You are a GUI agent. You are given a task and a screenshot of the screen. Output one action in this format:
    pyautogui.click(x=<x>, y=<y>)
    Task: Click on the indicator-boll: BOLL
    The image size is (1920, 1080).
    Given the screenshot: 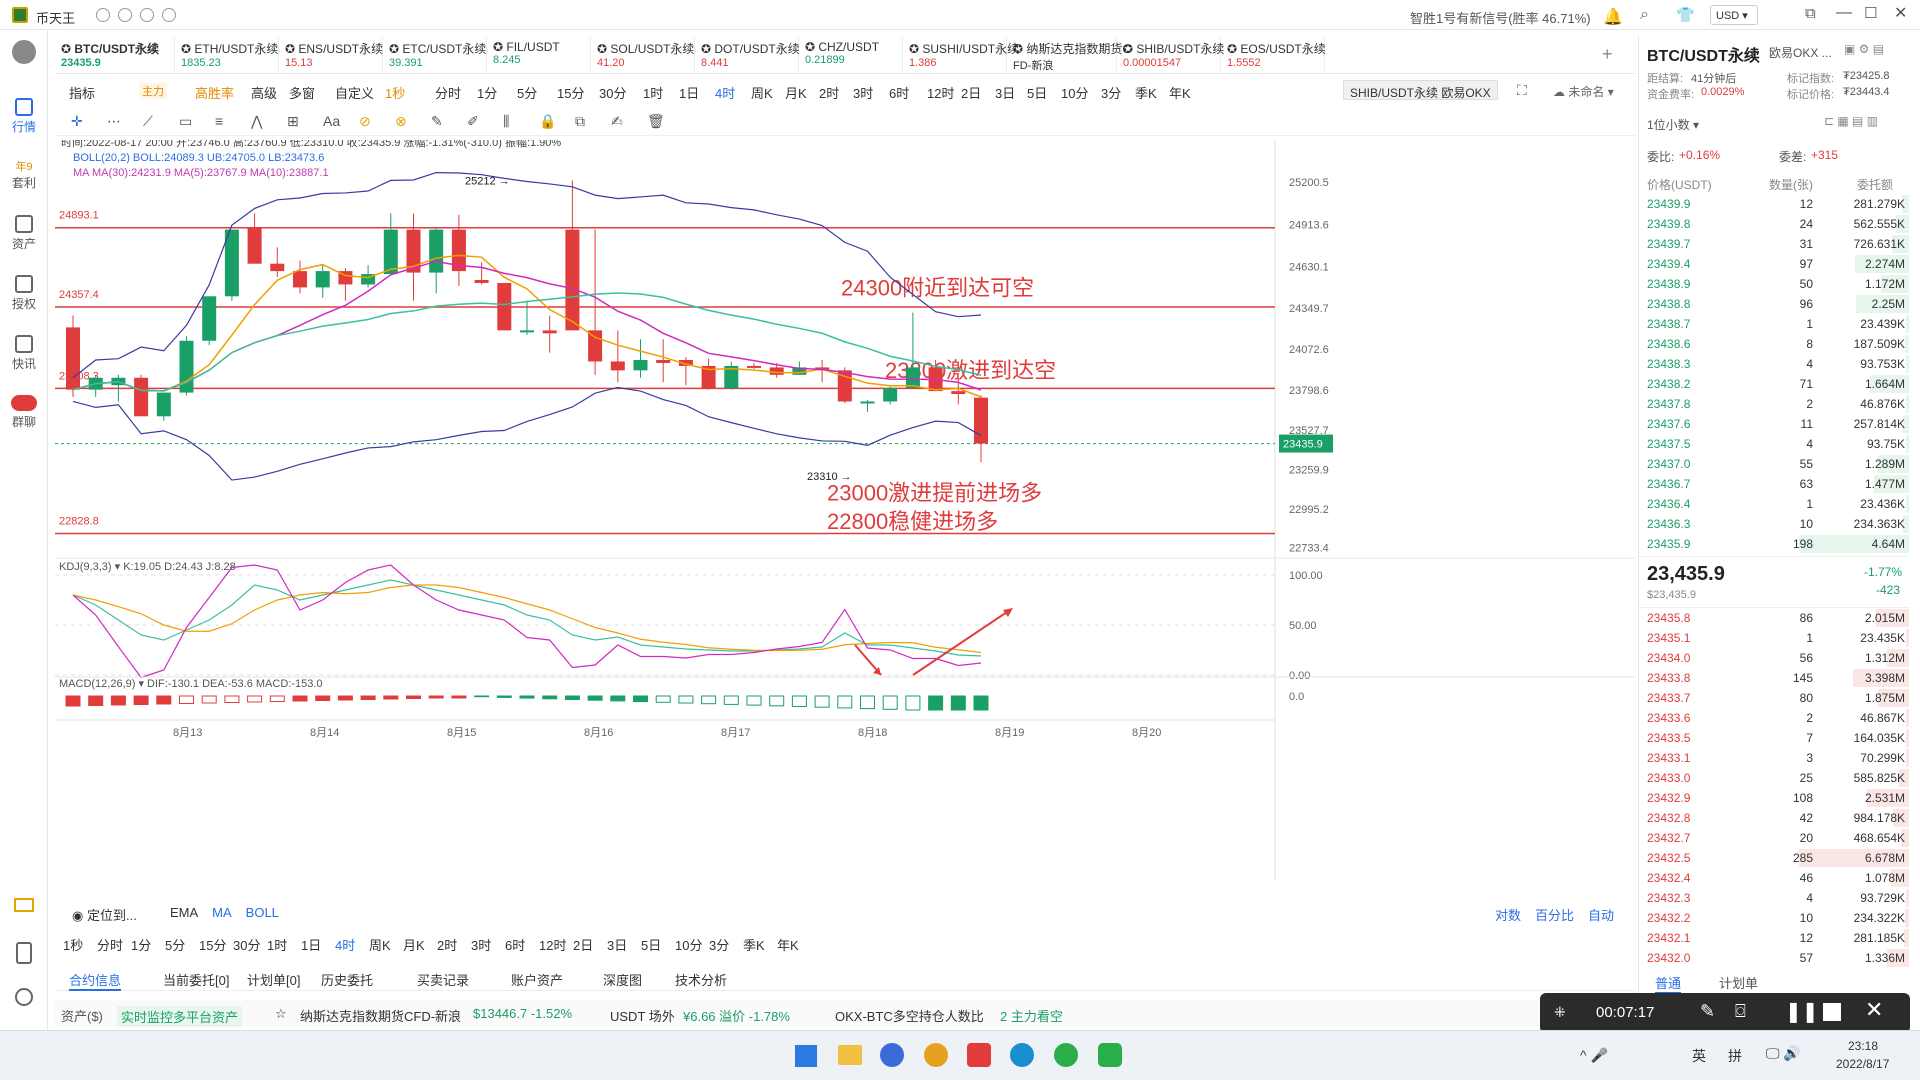 What is the action you would take?
    pyautogui.click(x=262, y=912)
    